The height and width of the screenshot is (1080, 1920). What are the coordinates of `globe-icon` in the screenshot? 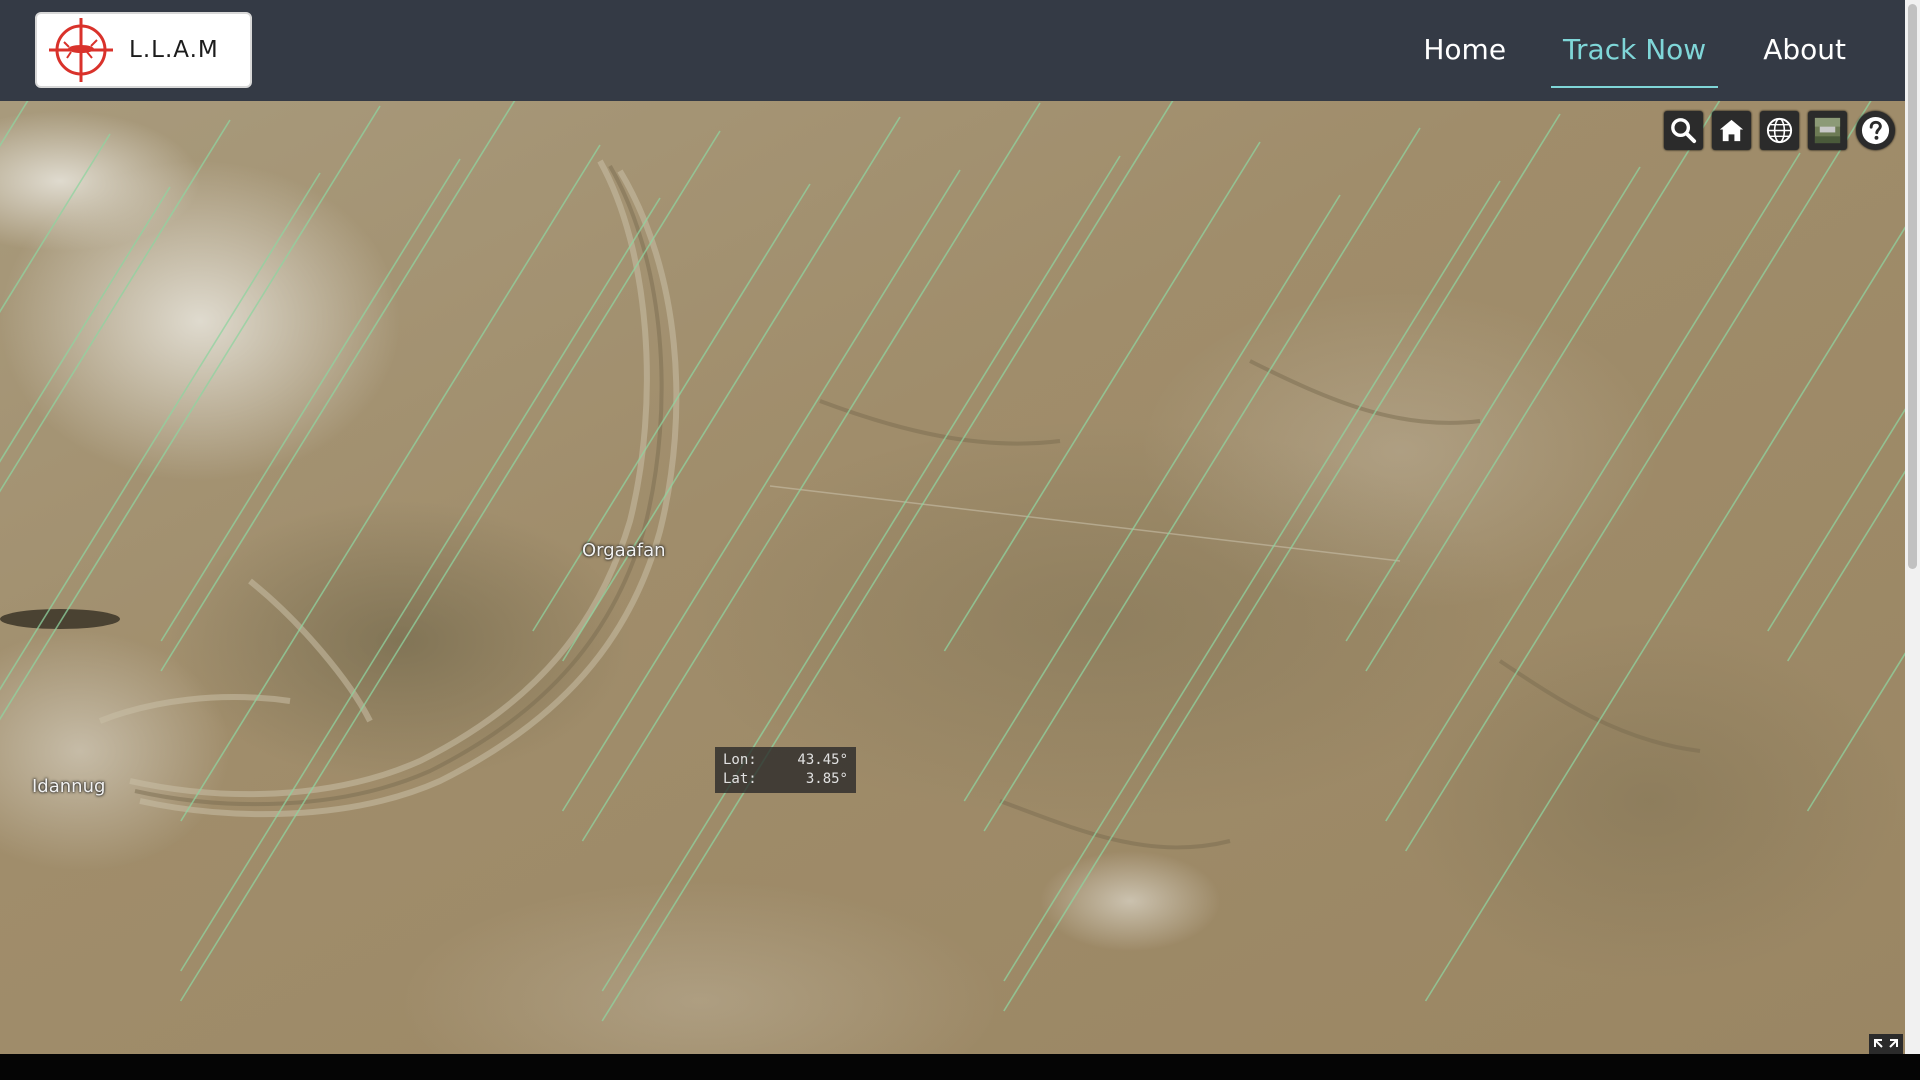 It's located at (1779, 130).